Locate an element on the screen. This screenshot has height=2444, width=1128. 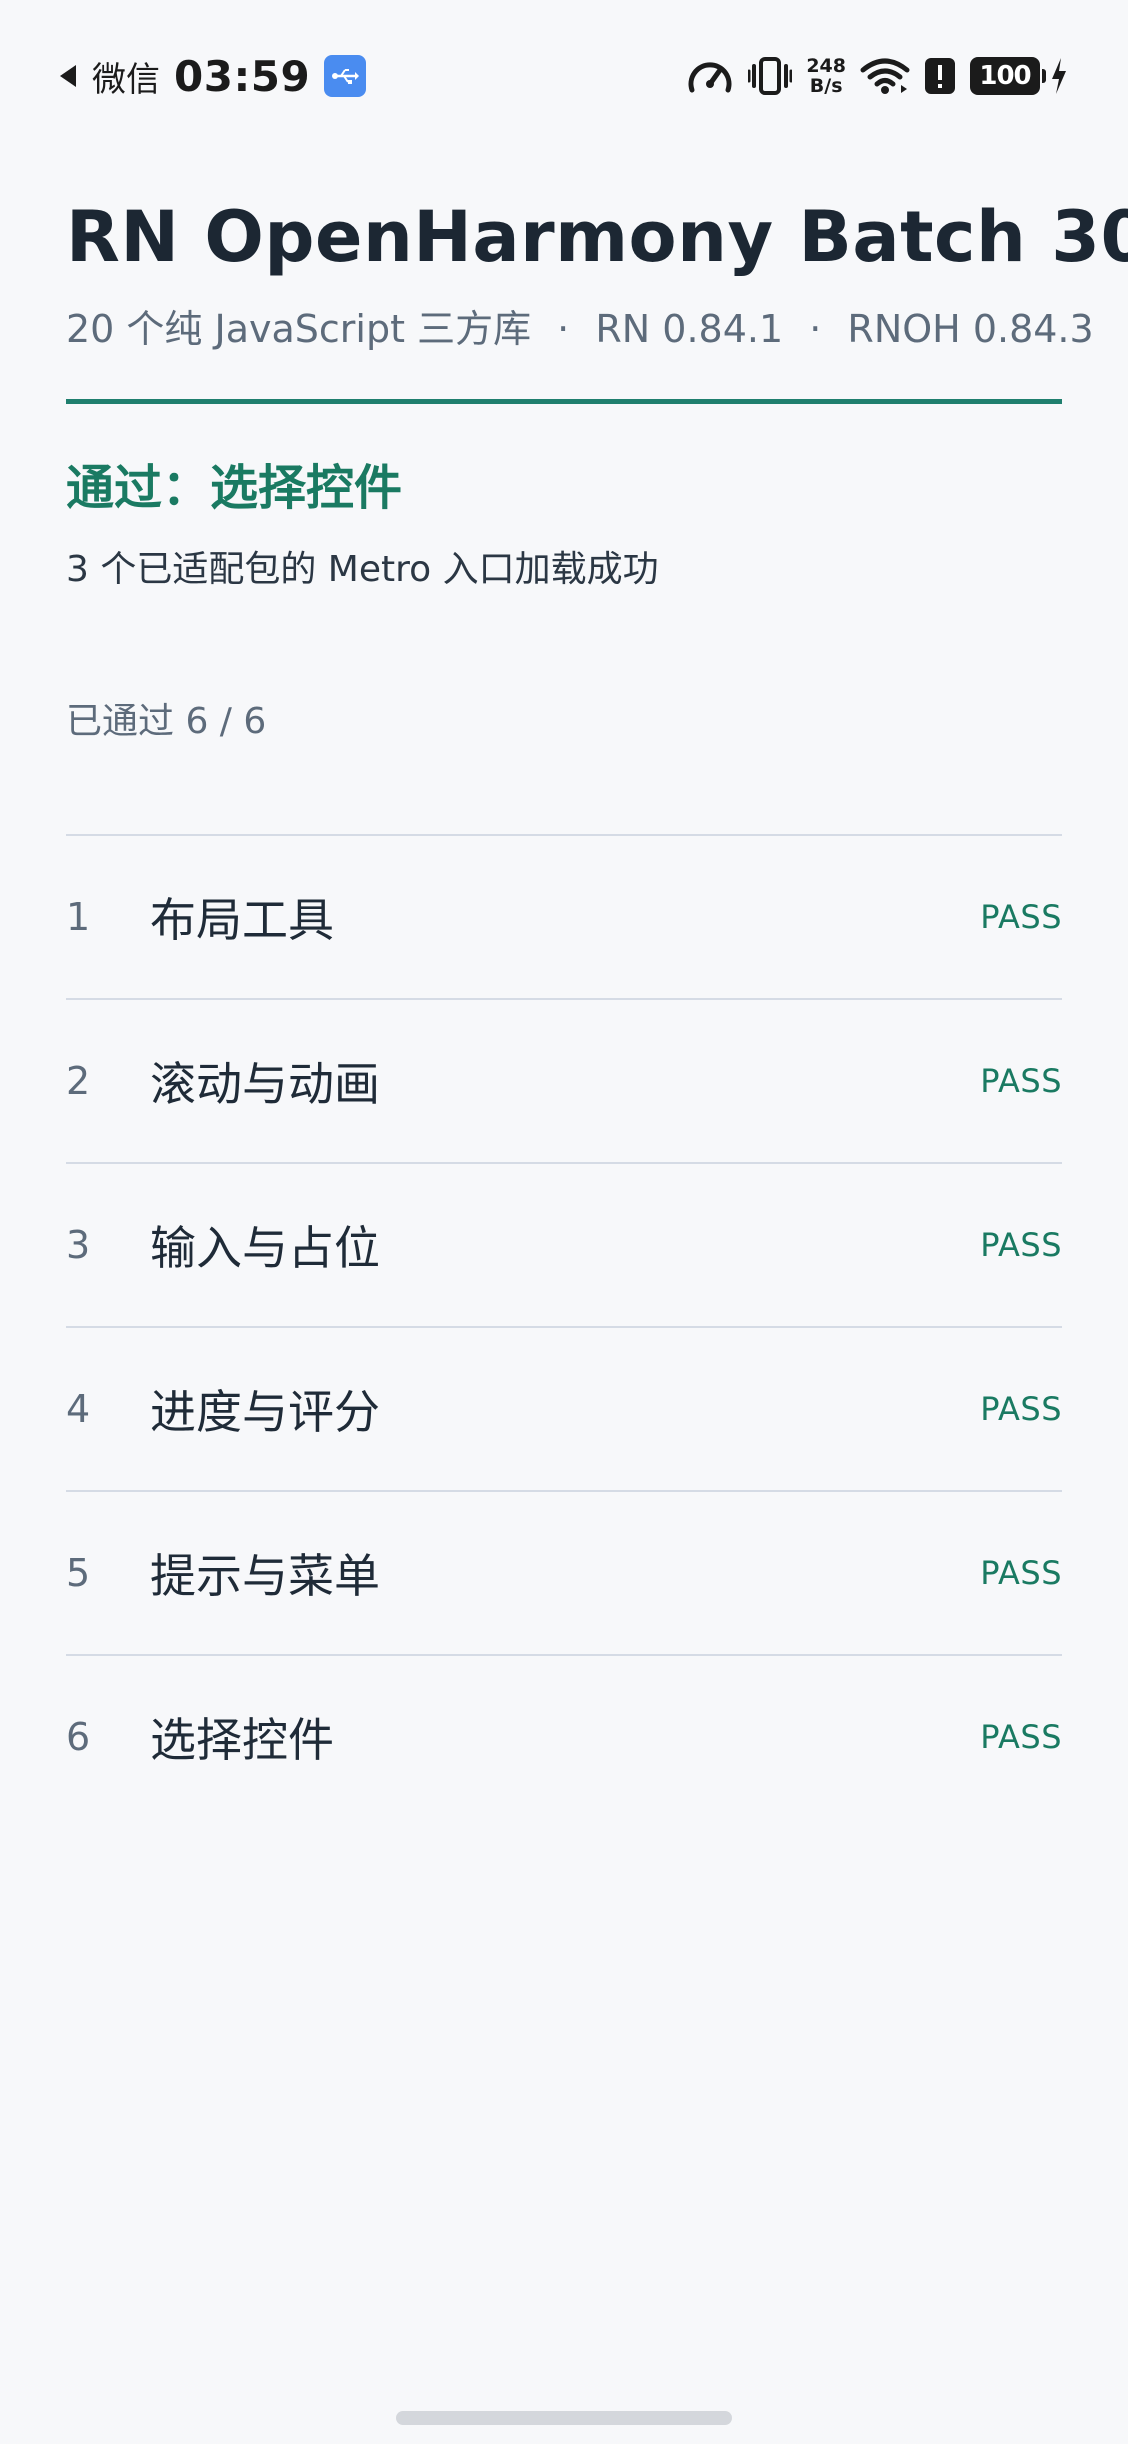
row-index: 4 is located at coordinates (78, 1409).